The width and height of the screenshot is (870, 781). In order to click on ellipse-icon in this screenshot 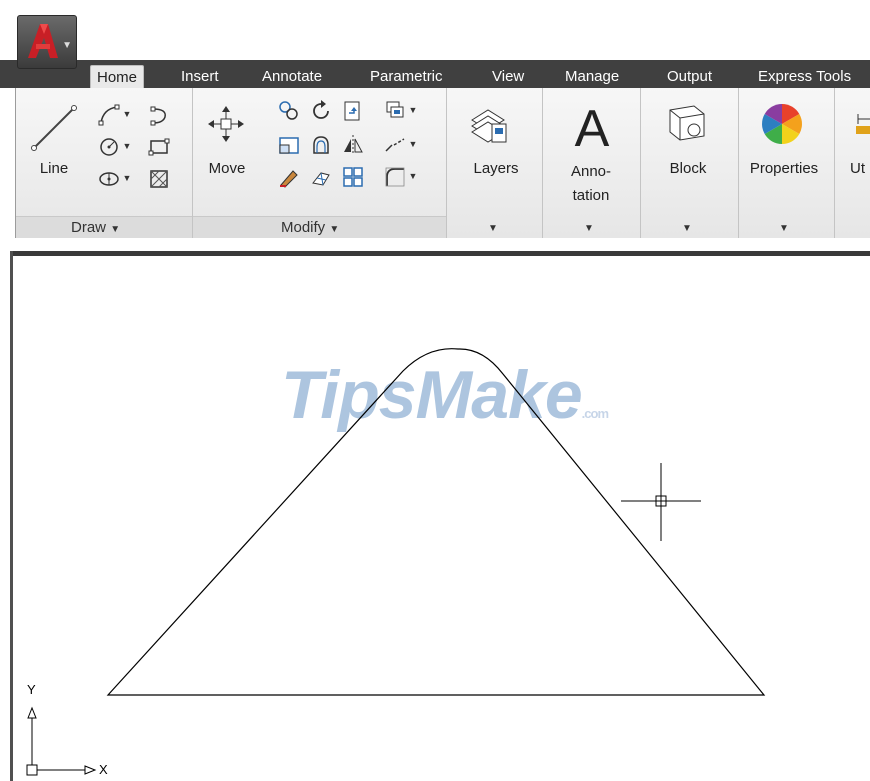, I will do `click(109, 179)`.